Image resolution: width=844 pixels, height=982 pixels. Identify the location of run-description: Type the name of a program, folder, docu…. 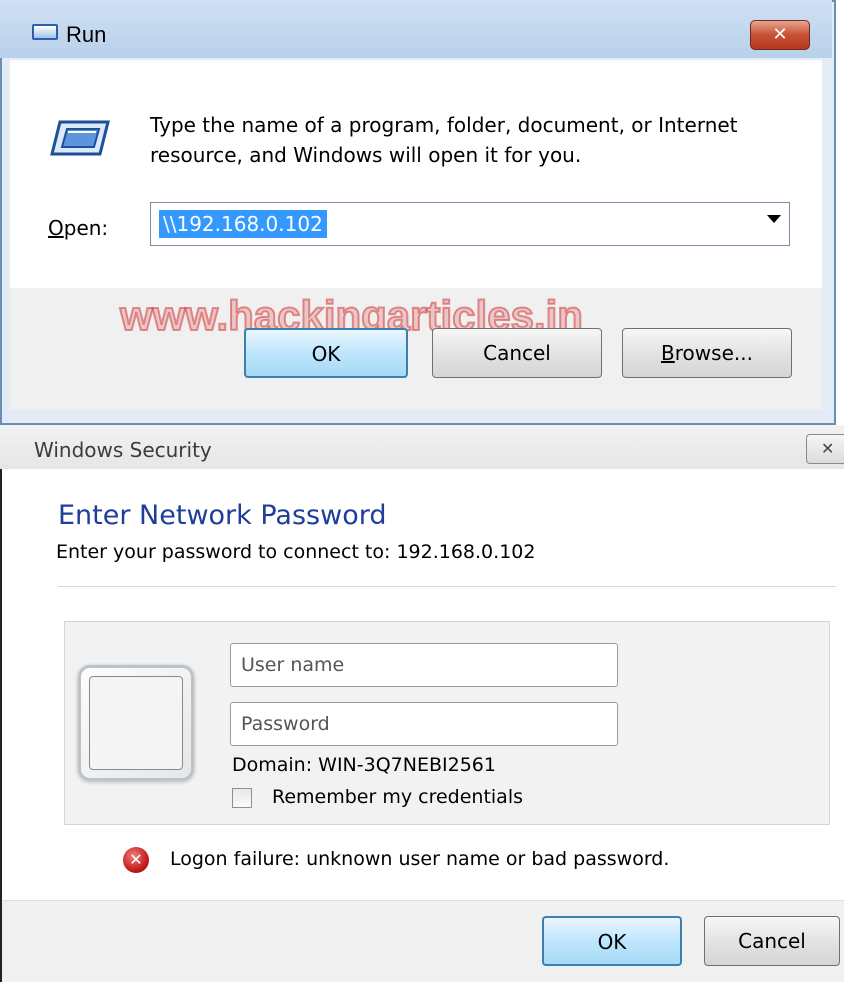
(444, 140).